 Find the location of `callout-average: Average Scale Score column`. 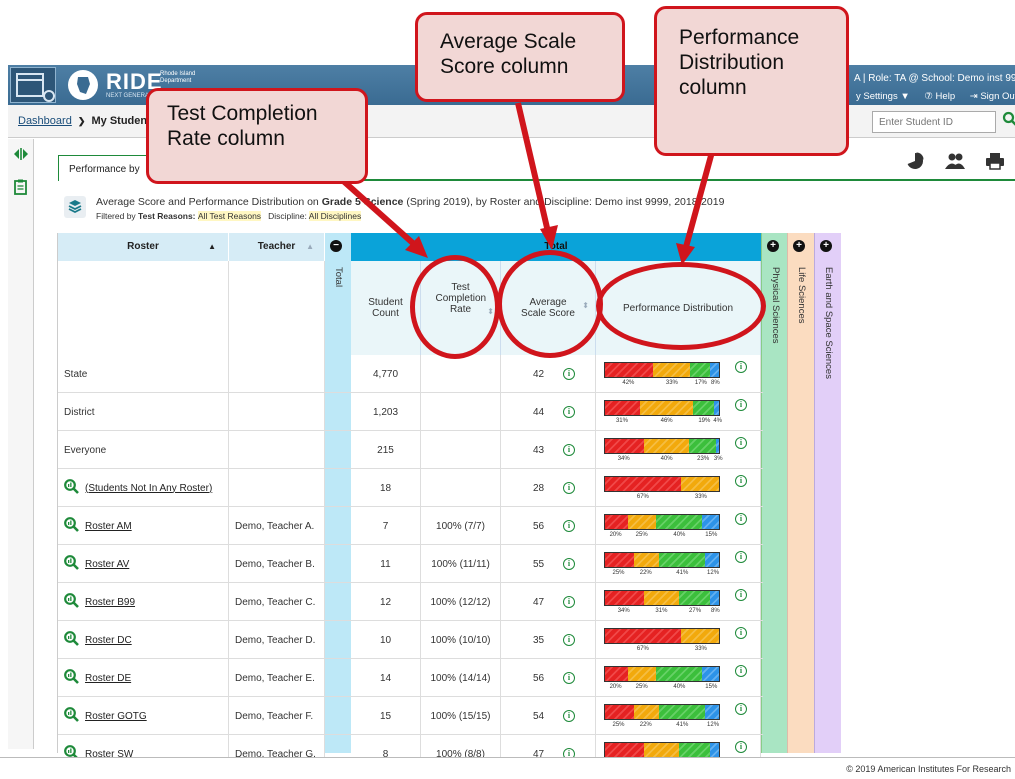

callout-average: Average Scale Score column is located at coordinates (520, 57).